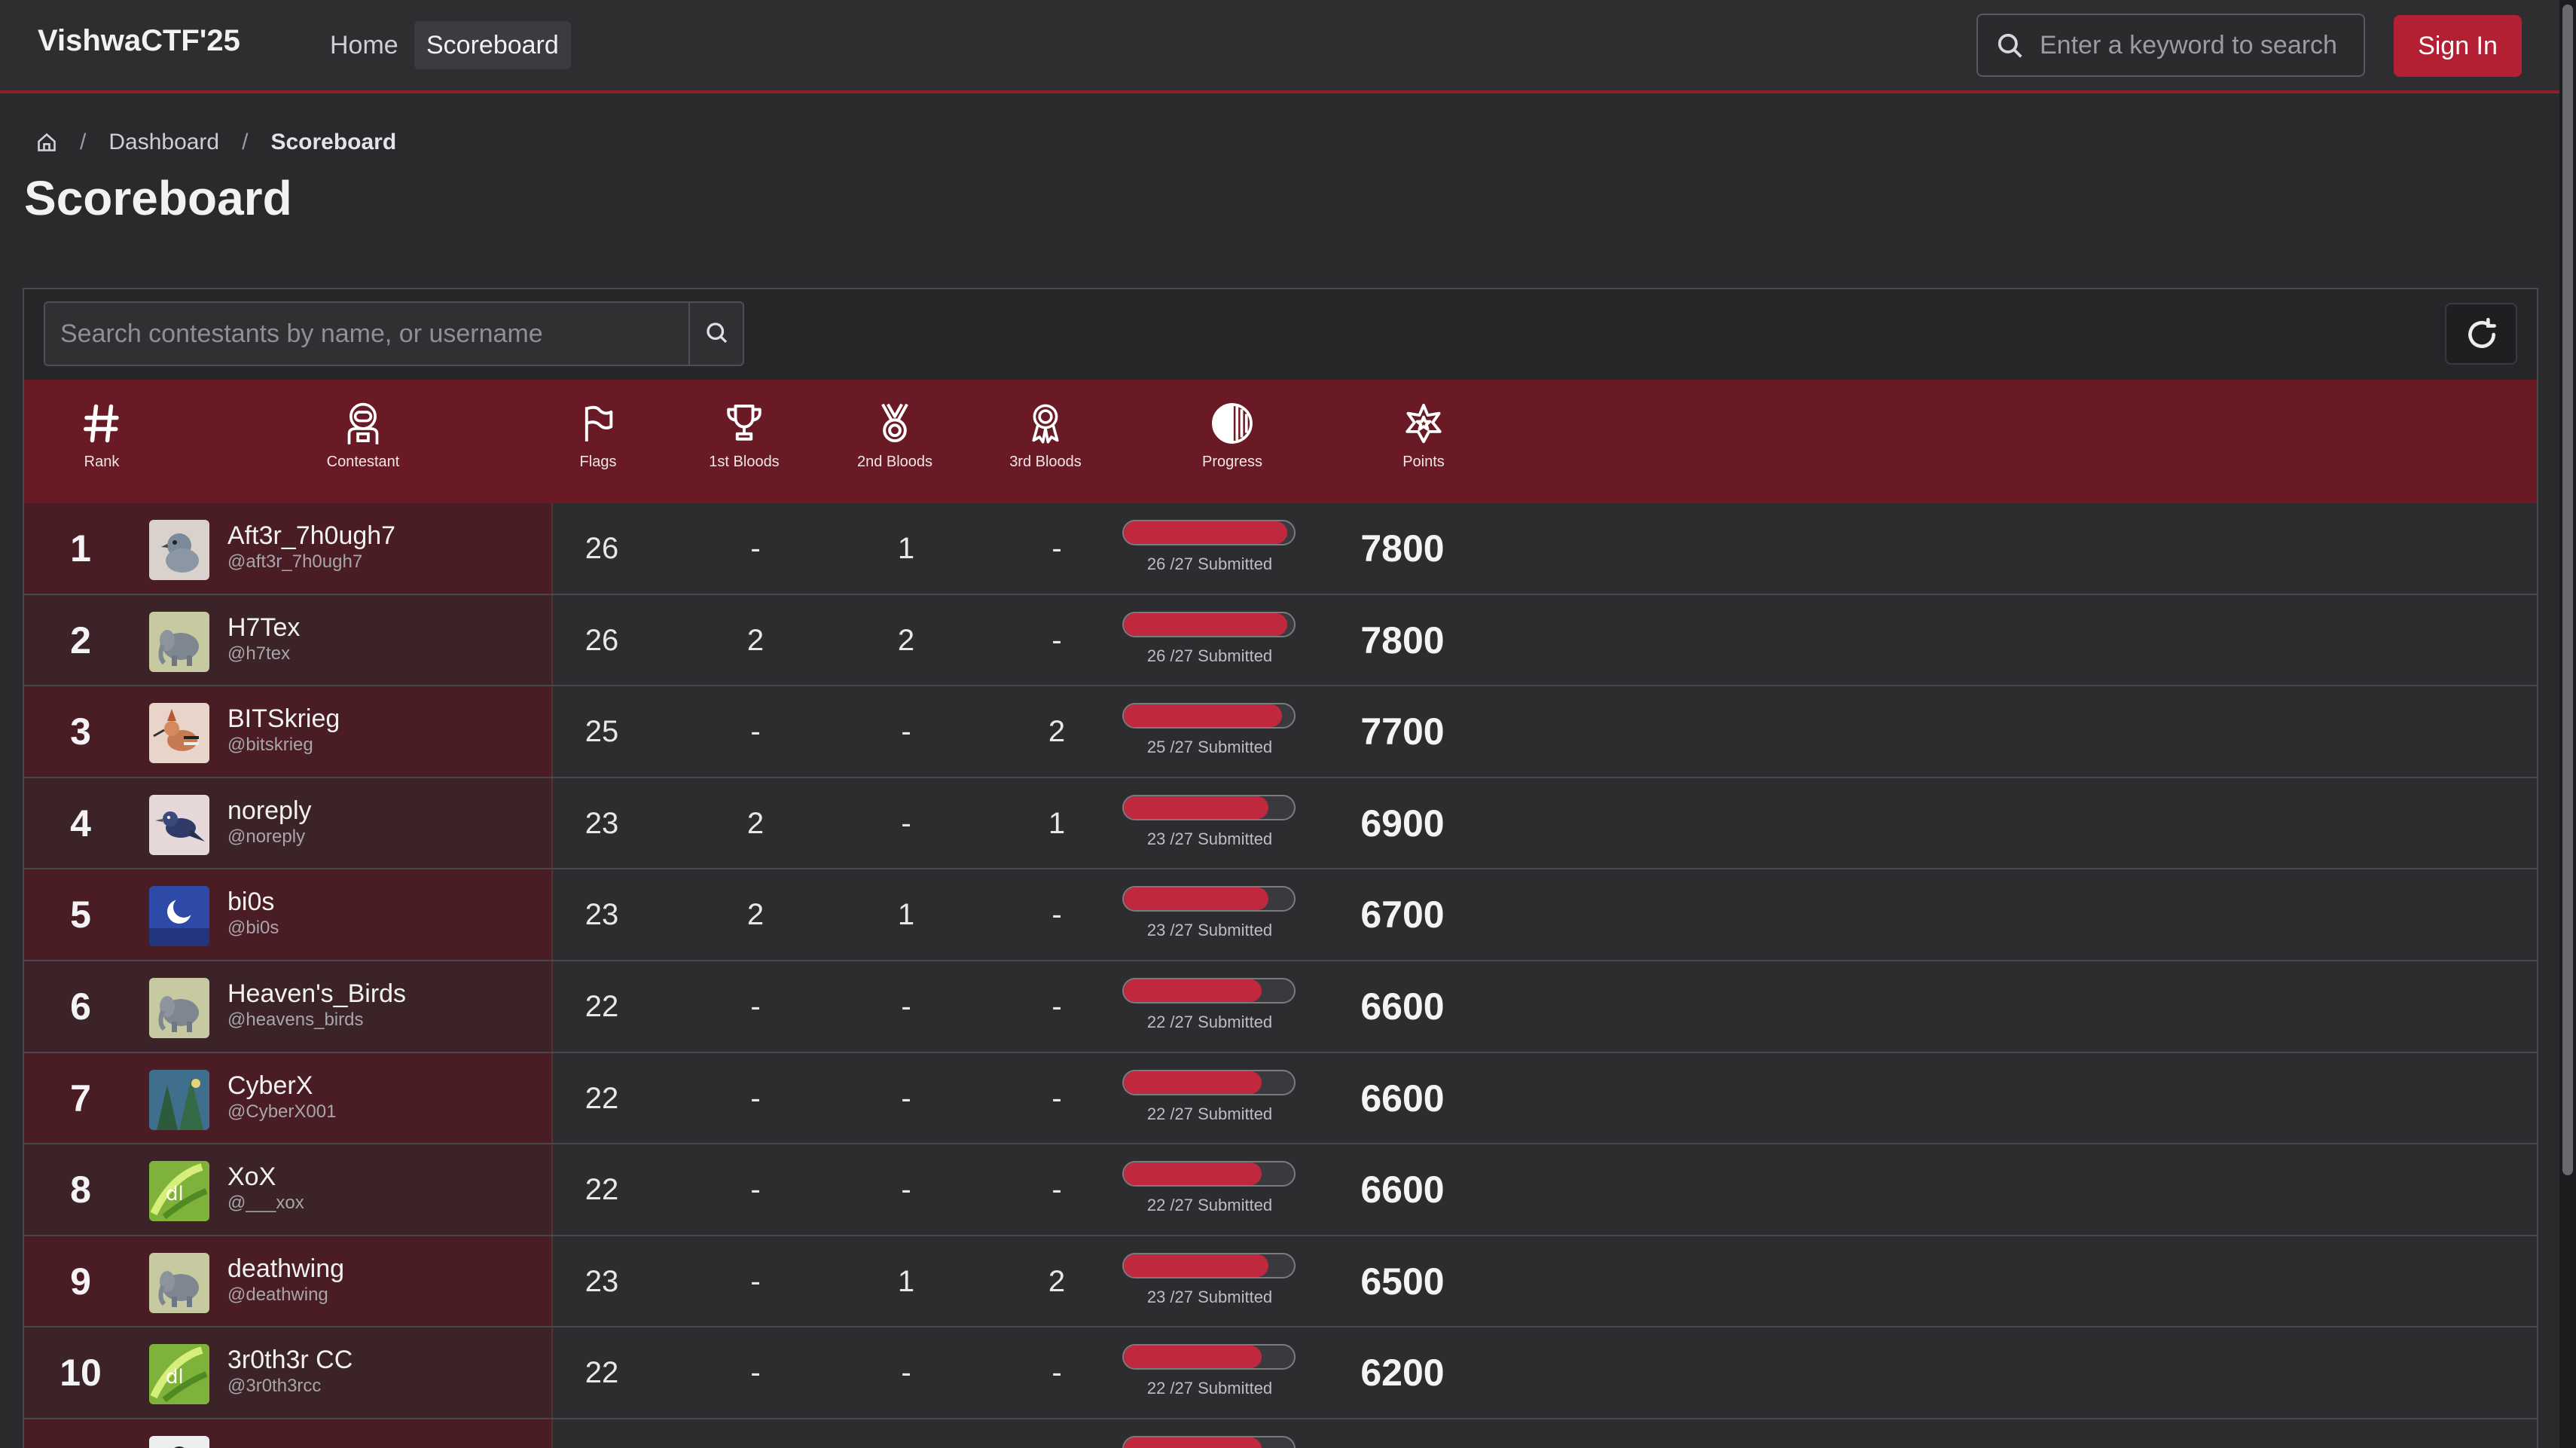 This screenshot has width=2576, height=1448. Describe the element at coordinates (2481, 334) in the screenshot. I see `refresh-button` at that location.